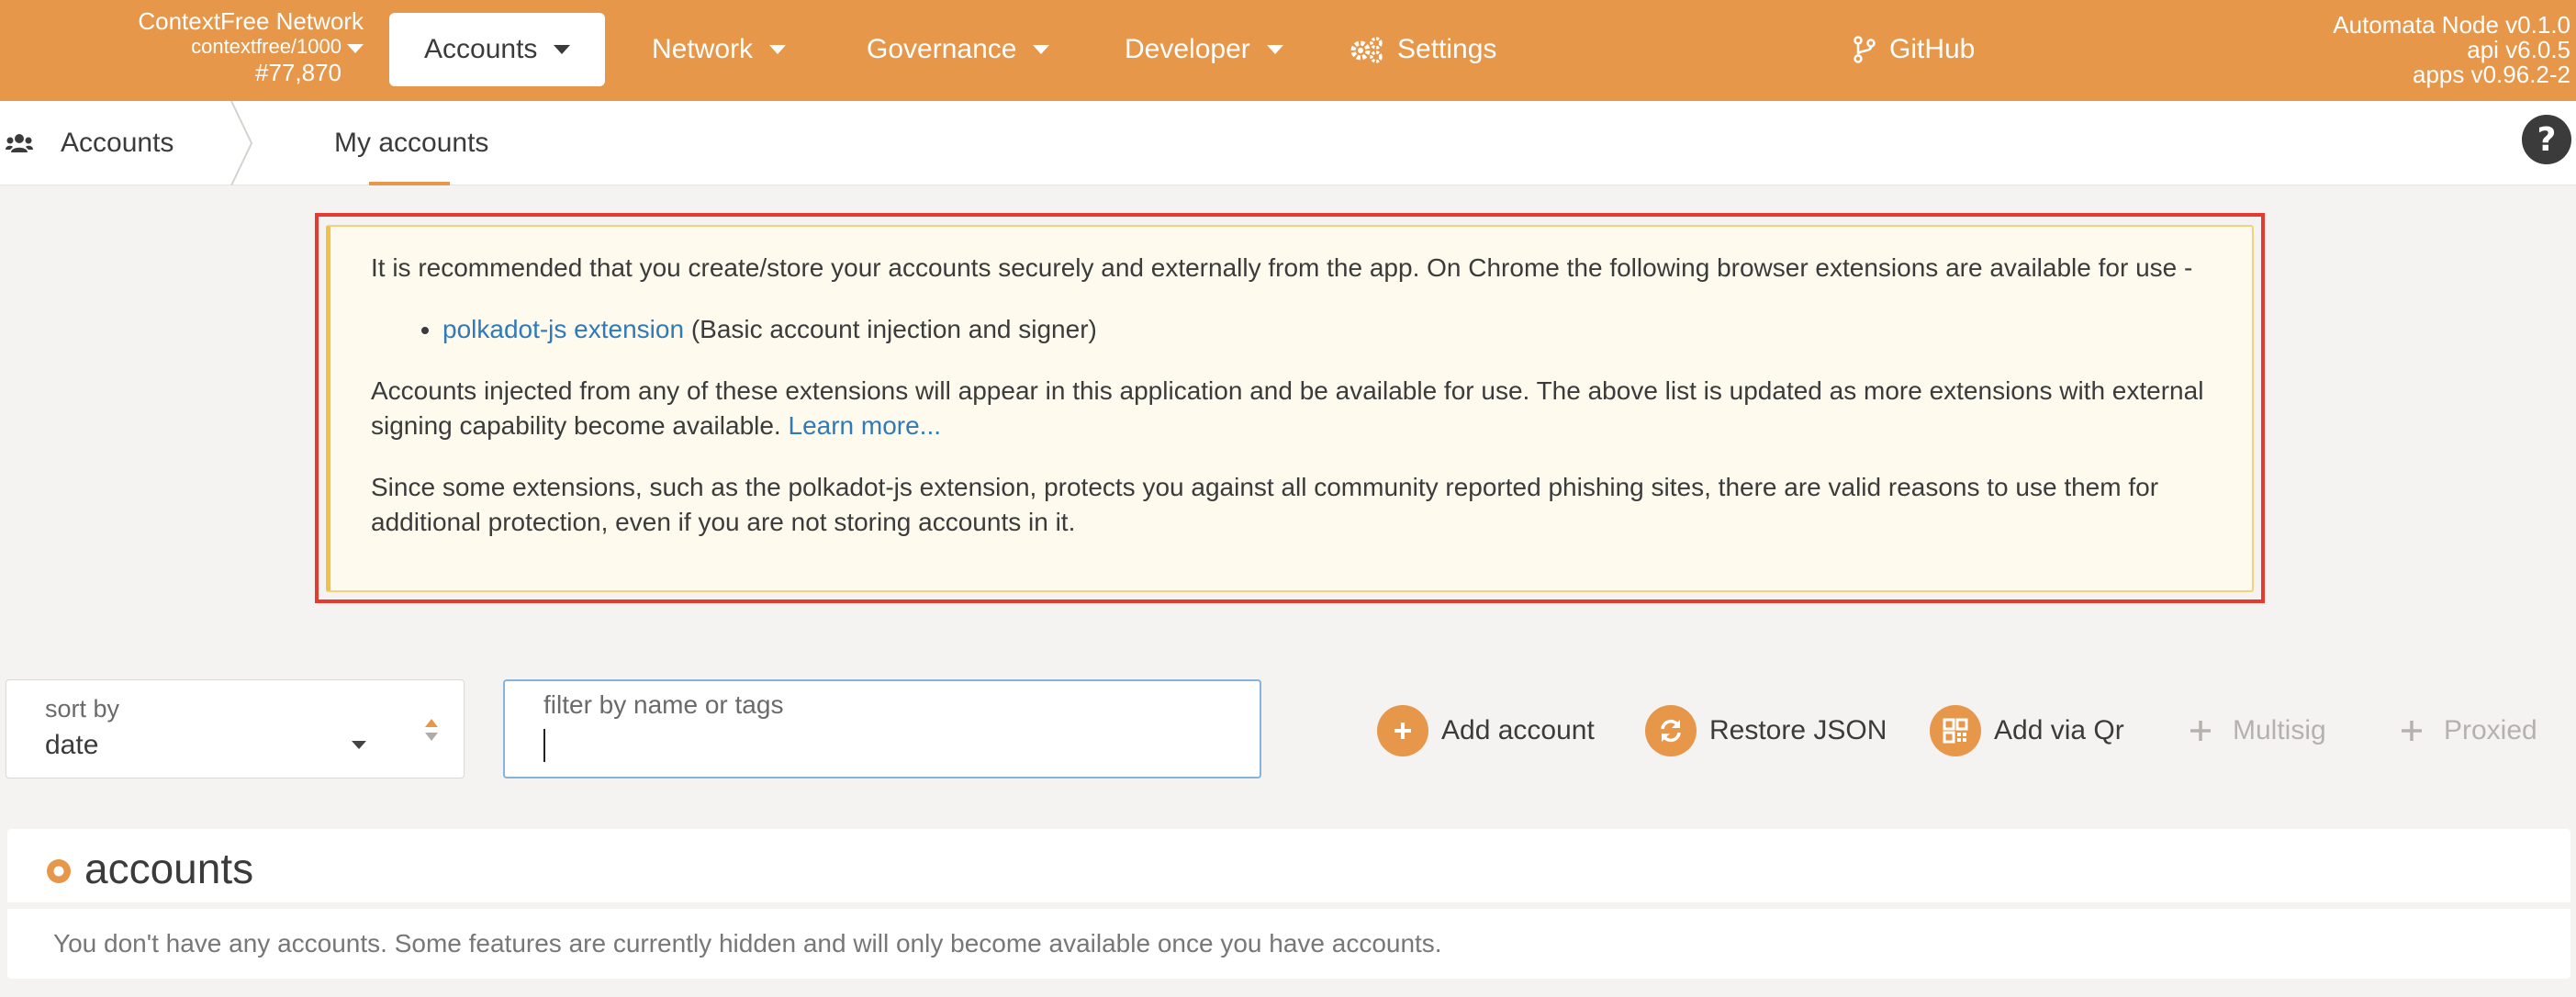 This screenshot has width=2576, height=997. I want to click on nav-accounts: Accounts, so click(497, 50).